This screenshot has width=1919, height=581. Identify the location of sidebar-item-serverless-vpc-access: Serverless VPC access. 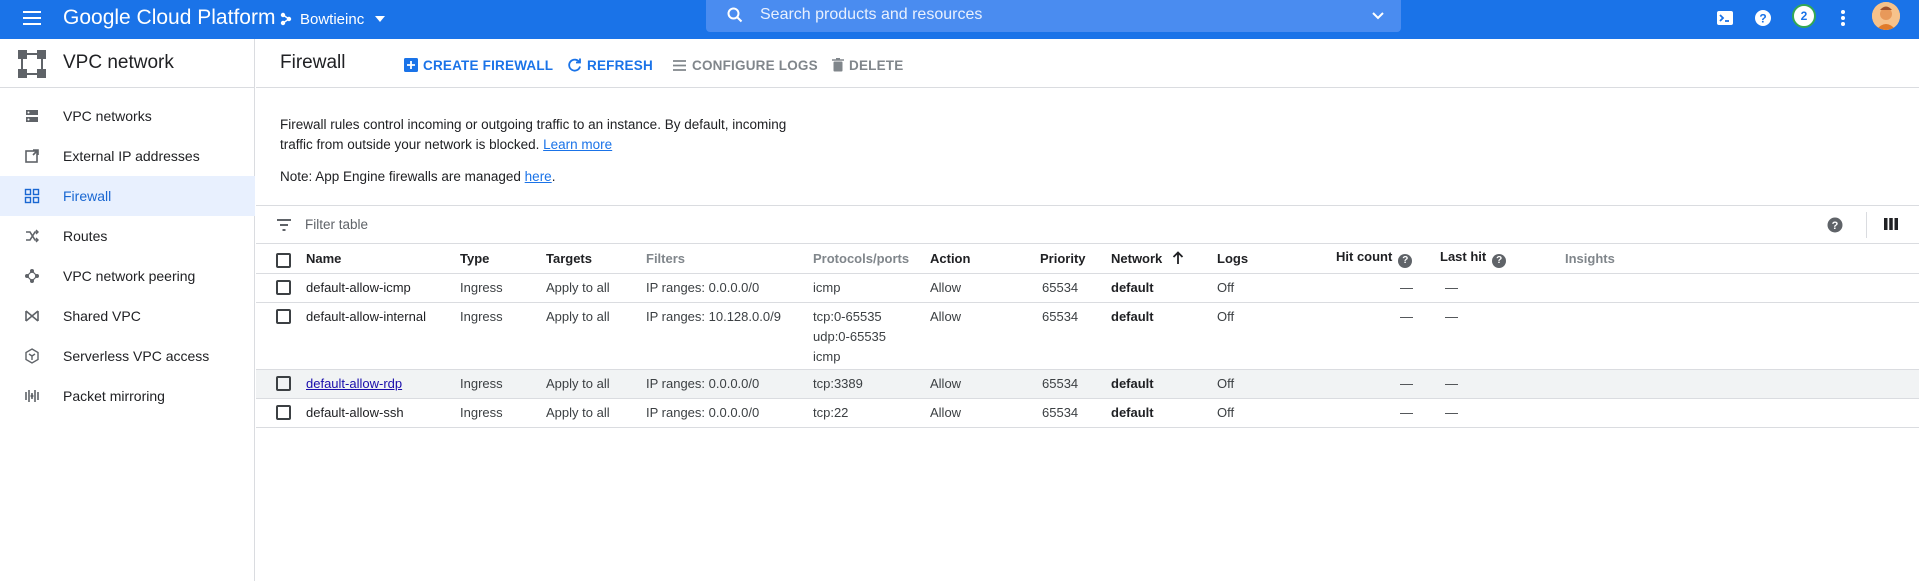
(127, 356).